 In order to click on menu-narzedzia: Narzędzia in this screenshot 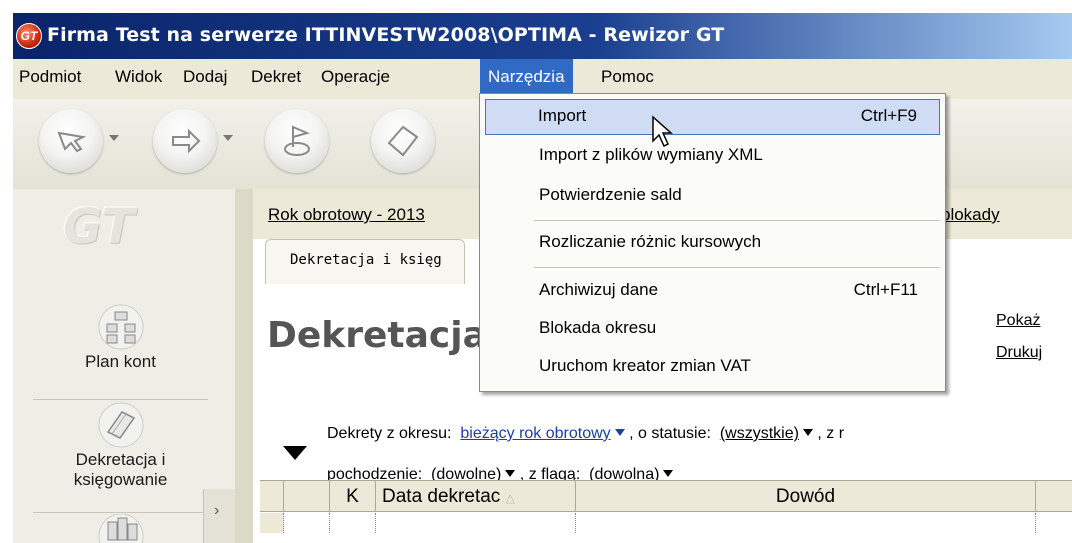, I will do `click(526, 77)`.